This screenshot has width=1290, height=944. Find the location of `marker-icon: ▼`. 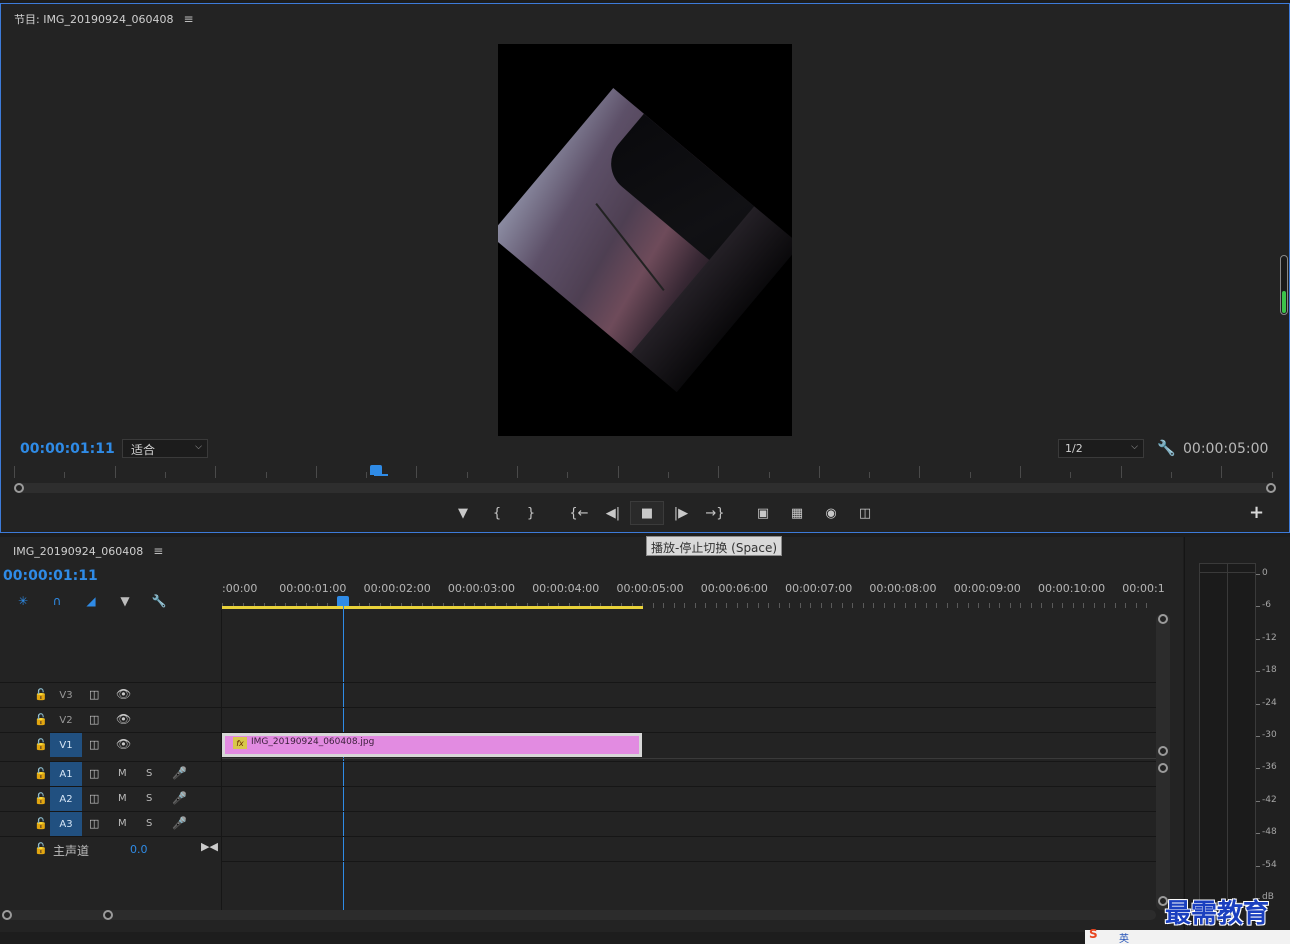

marker-icon: ▼ is located at coordinates (463, 513).